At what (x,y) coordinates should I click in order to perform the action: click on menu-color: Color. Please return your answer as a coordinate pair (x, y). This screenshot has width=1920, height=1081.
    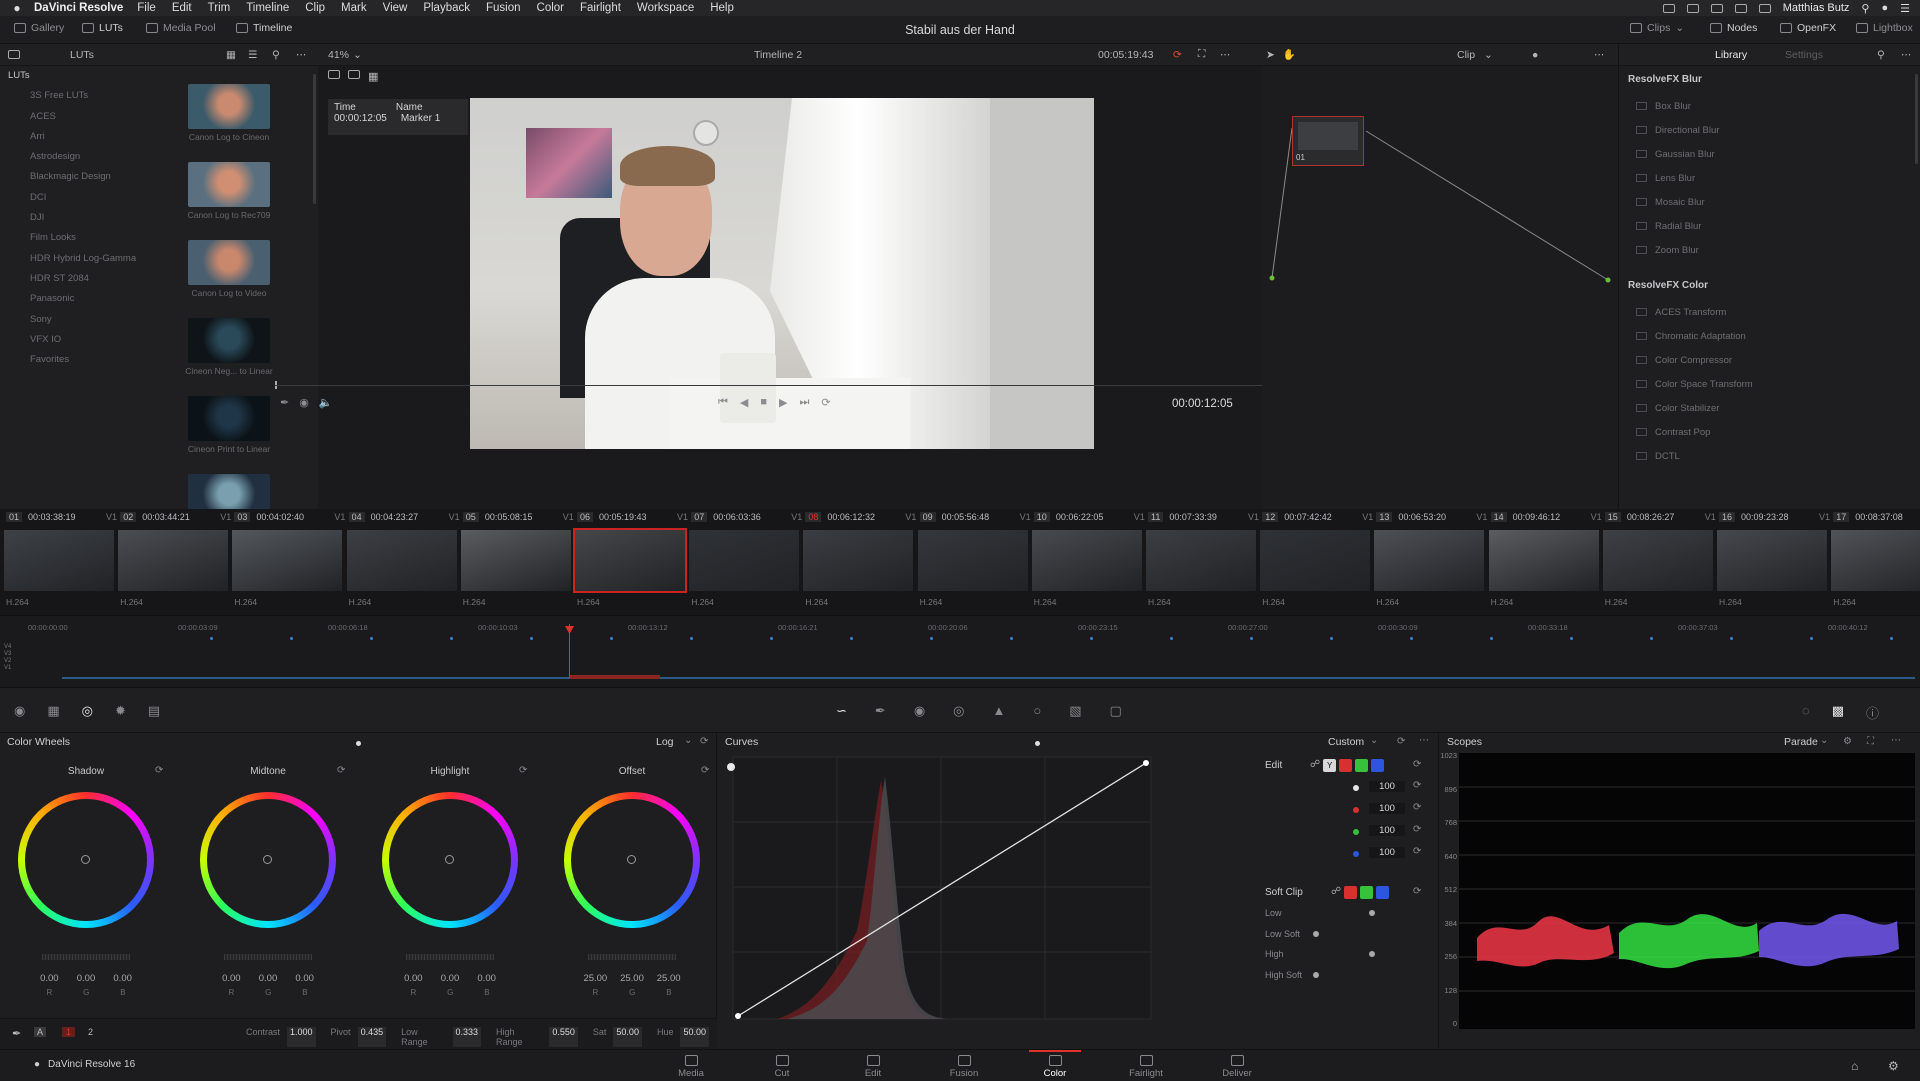
    Looking at the image, I should click on (550, 8).